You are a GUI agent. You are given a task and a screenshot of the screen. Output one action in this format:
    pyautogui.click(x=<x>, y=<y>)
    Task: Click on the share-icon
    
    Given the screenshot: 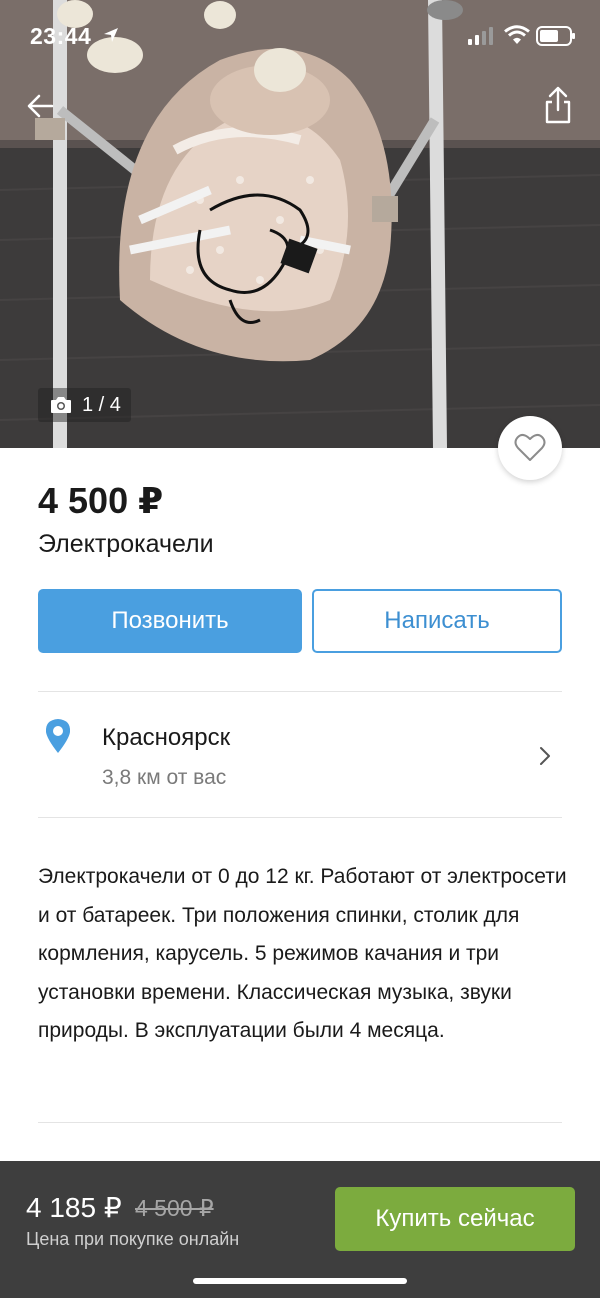 What is the action you would take?
    pyautogui.click(x=558, y=105)
    